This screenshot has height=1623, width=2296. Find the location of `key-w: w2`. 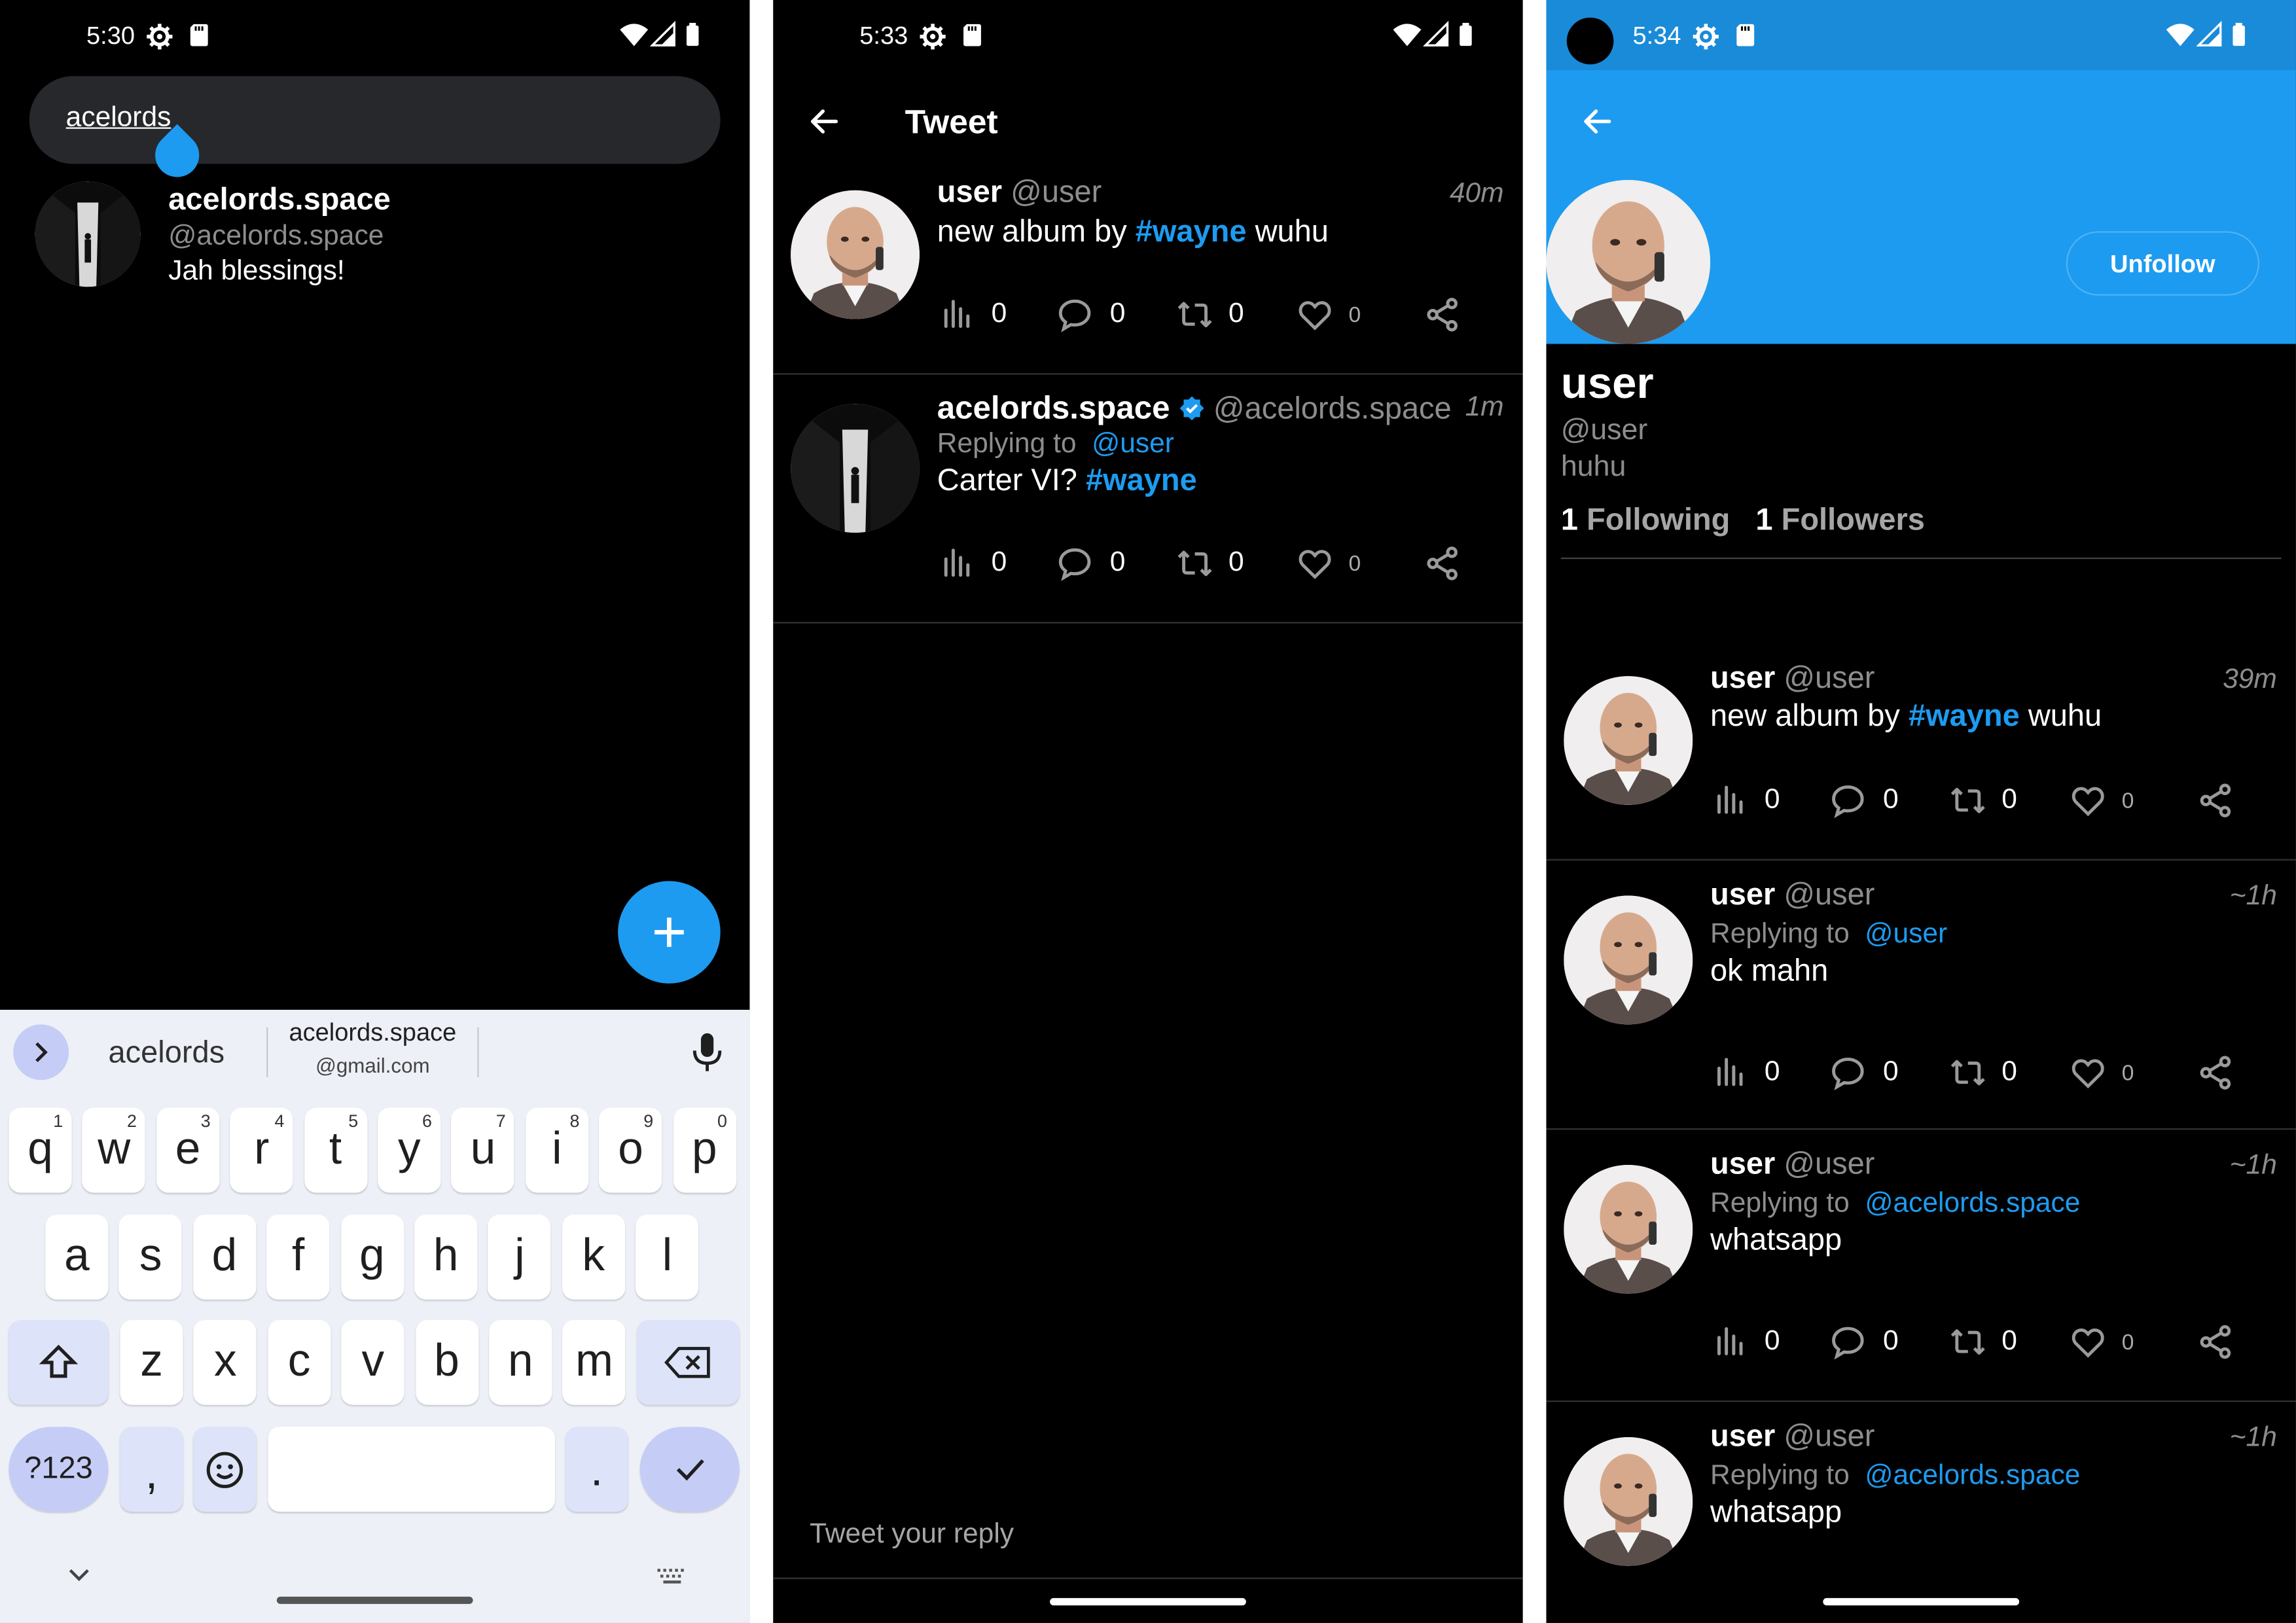

key-w: w2 is located at coordinates (114, 1150).